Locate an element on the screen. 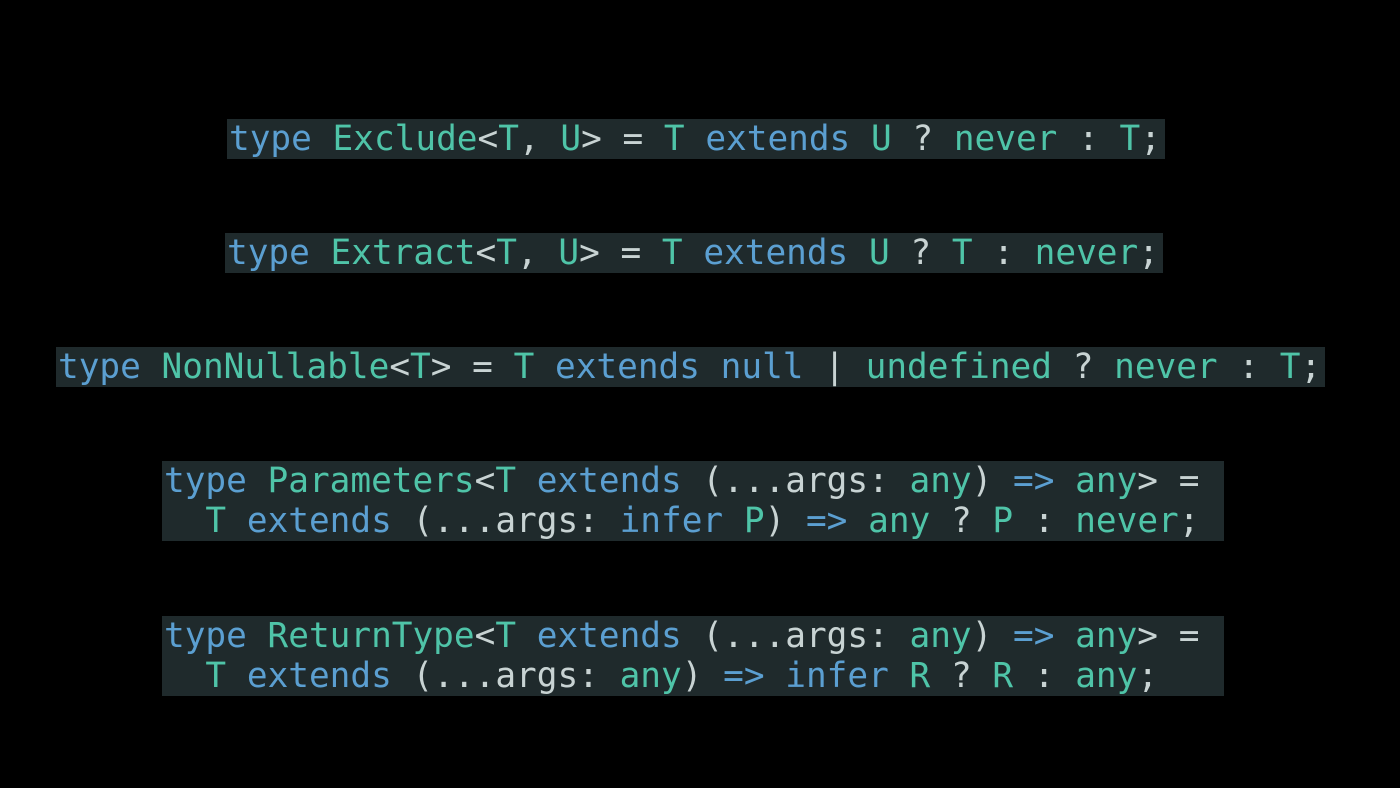 Image resolution: width=1400 pixels, height=788 pixels. code-token: | is located at coordinates (834, 367).